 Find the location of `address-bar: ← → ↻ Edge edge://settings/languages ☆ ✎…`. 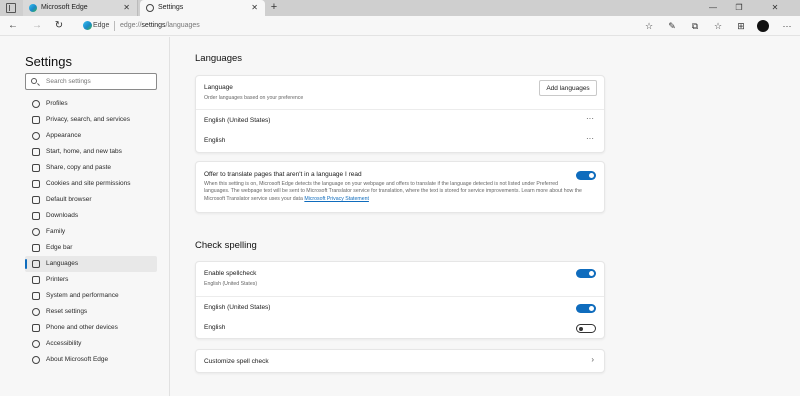

address-bar: ← → ↻ Edge edge://settings/languages ☆ ✎… is located at coordinates (400, 26).